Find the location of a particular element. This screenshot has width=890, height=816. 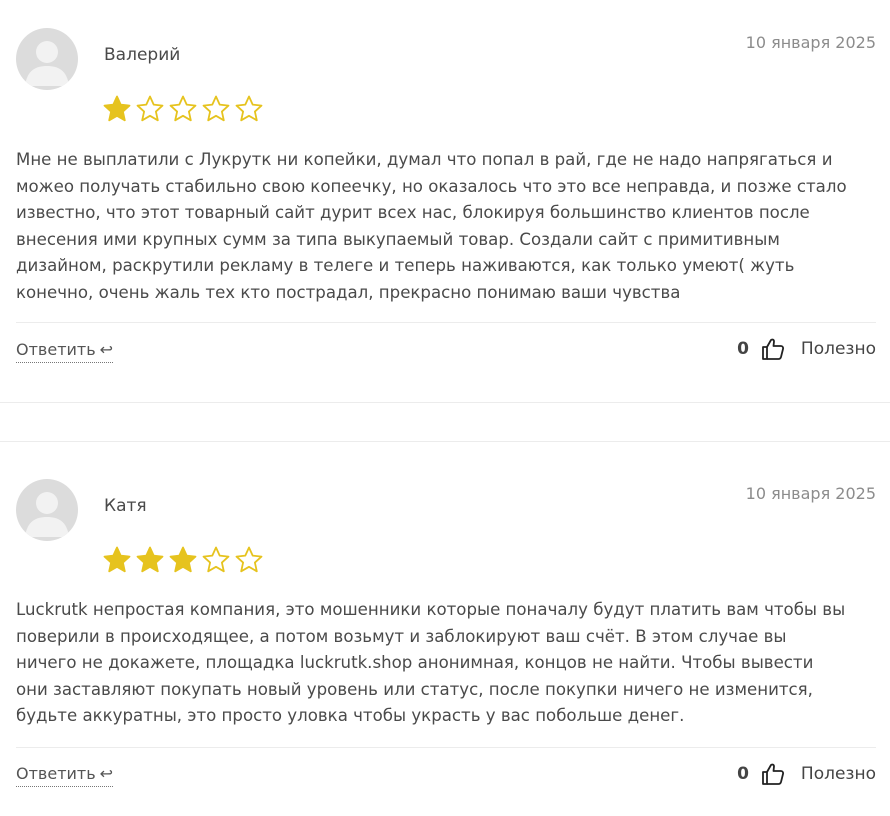

review-author: Валерий is located at coordinates (142, 55).